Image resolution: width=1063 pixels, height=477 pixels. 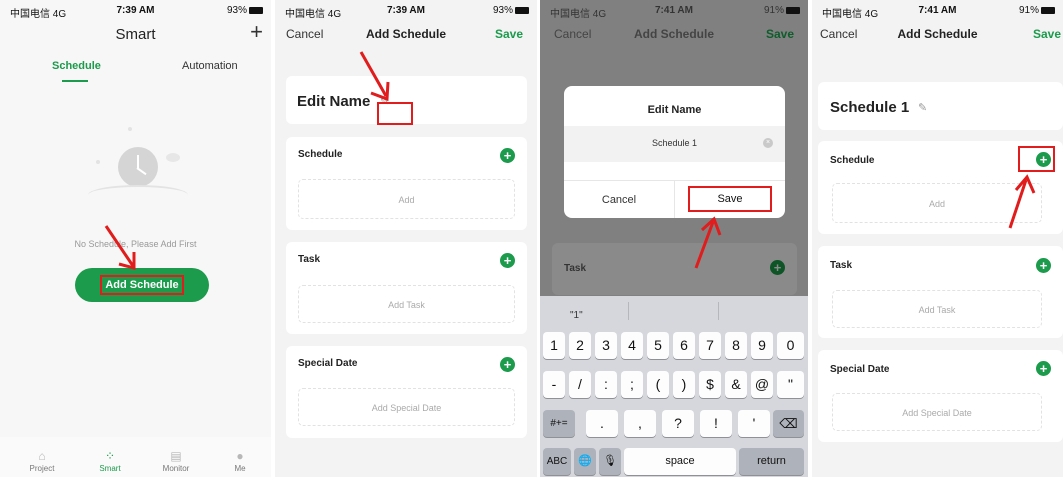 What do you see at coordinates (788, 423) in the screenshot?
I see `backspace-icon: ⌫` at bounding box center [788, 423].